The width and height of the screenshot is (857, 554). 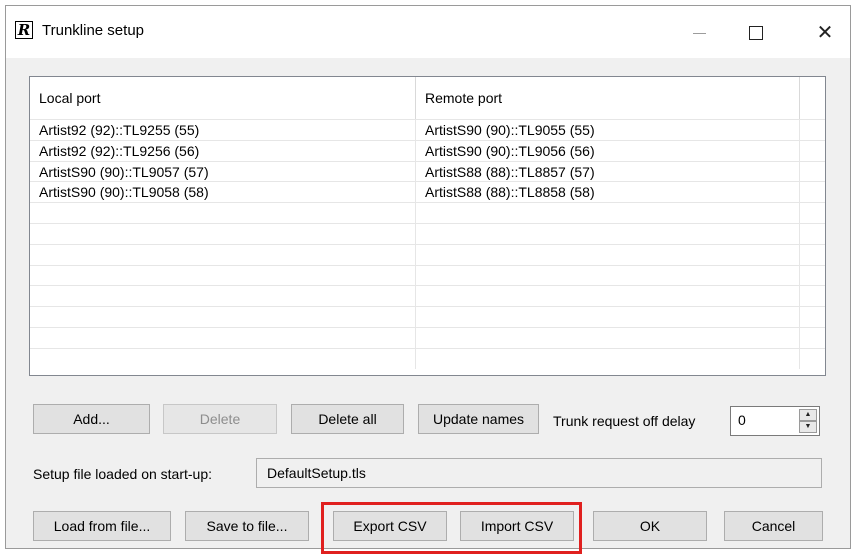 I want to click on close-icon: ✕, so click(x=825, y=32).